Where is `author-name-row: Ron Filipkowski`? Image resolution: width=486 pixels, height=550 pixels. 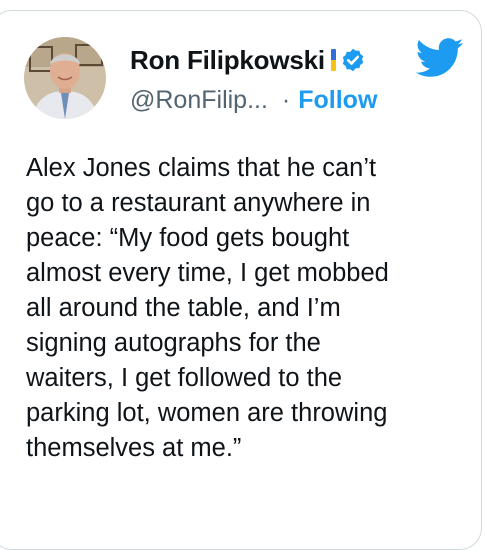
author-name-row: Ron Filipkowski is located at coordinates (248, 60).